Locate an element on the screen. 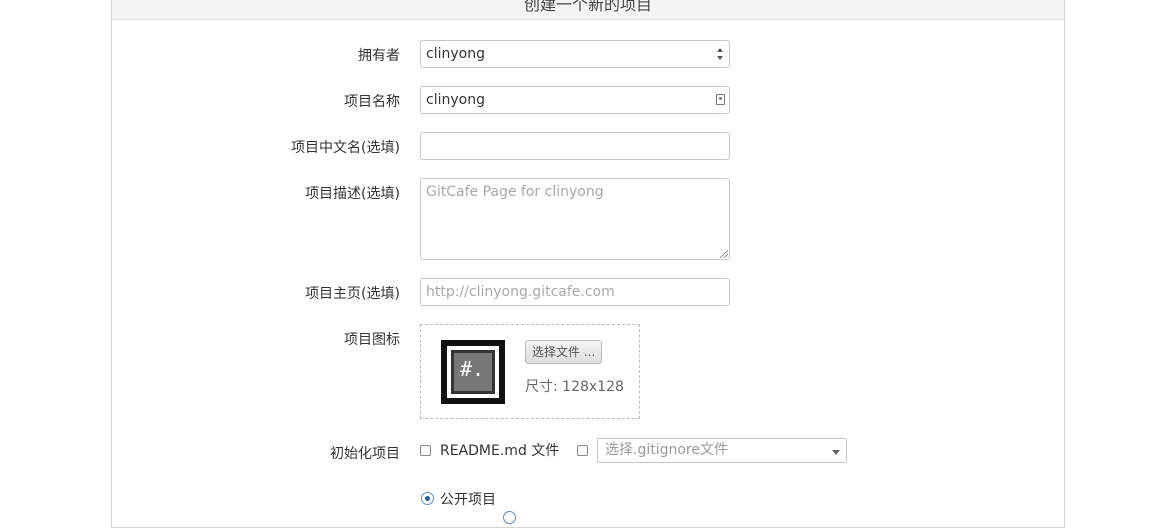  public-radio is located at coordinates (427, 498).